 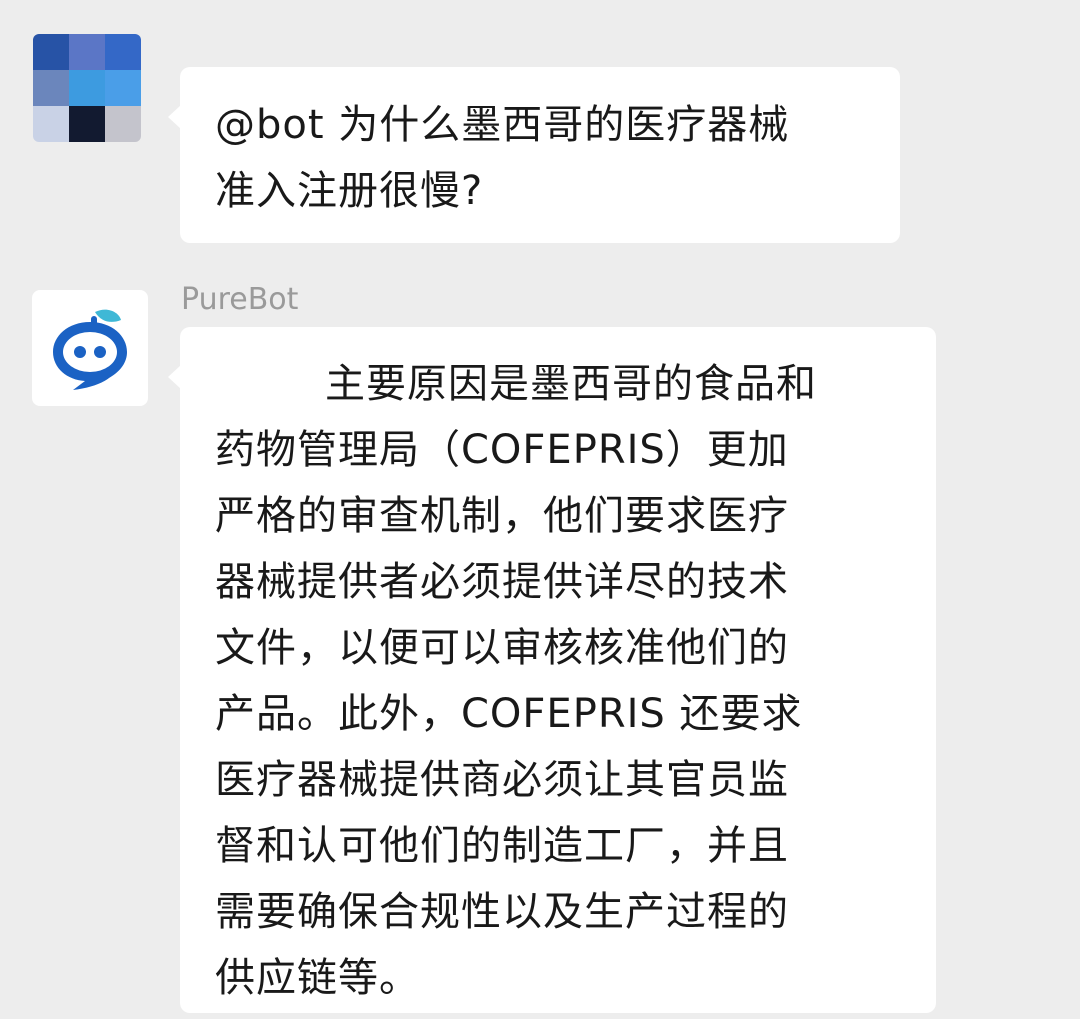 What do you see at coordinates (240, 299) in the screenshot?
I see `sender-name: PureBot` at bounding box center [240, 299].